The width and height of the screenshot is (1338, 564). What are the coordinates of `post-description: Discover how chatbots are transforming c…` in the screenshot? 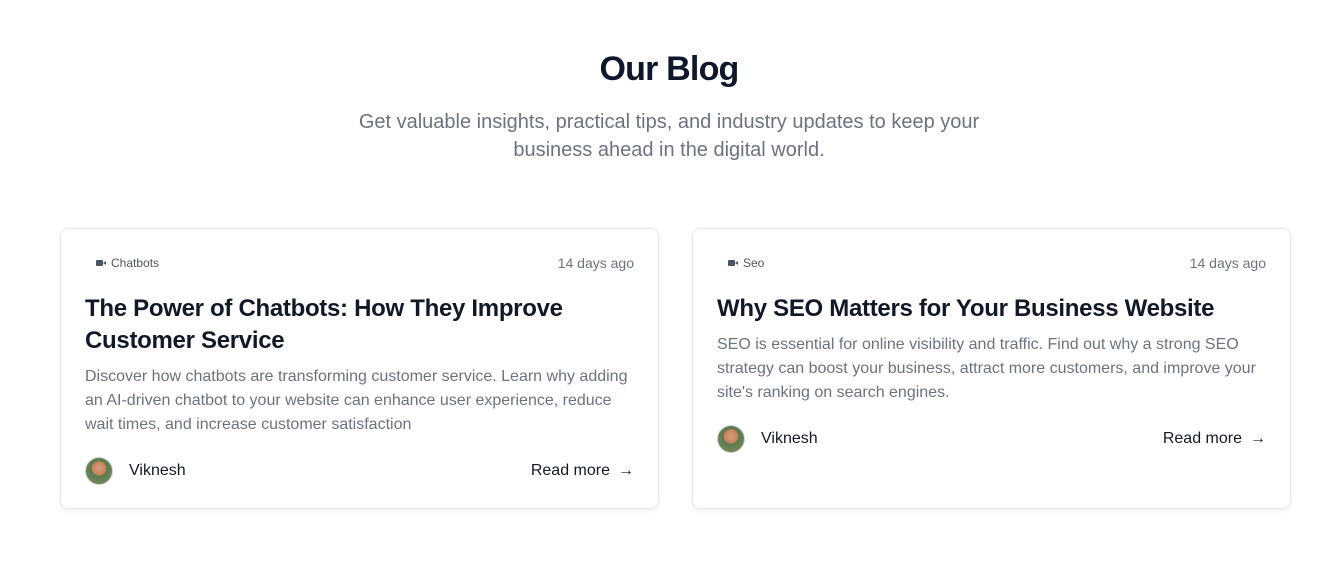 It's located at (356, 400).